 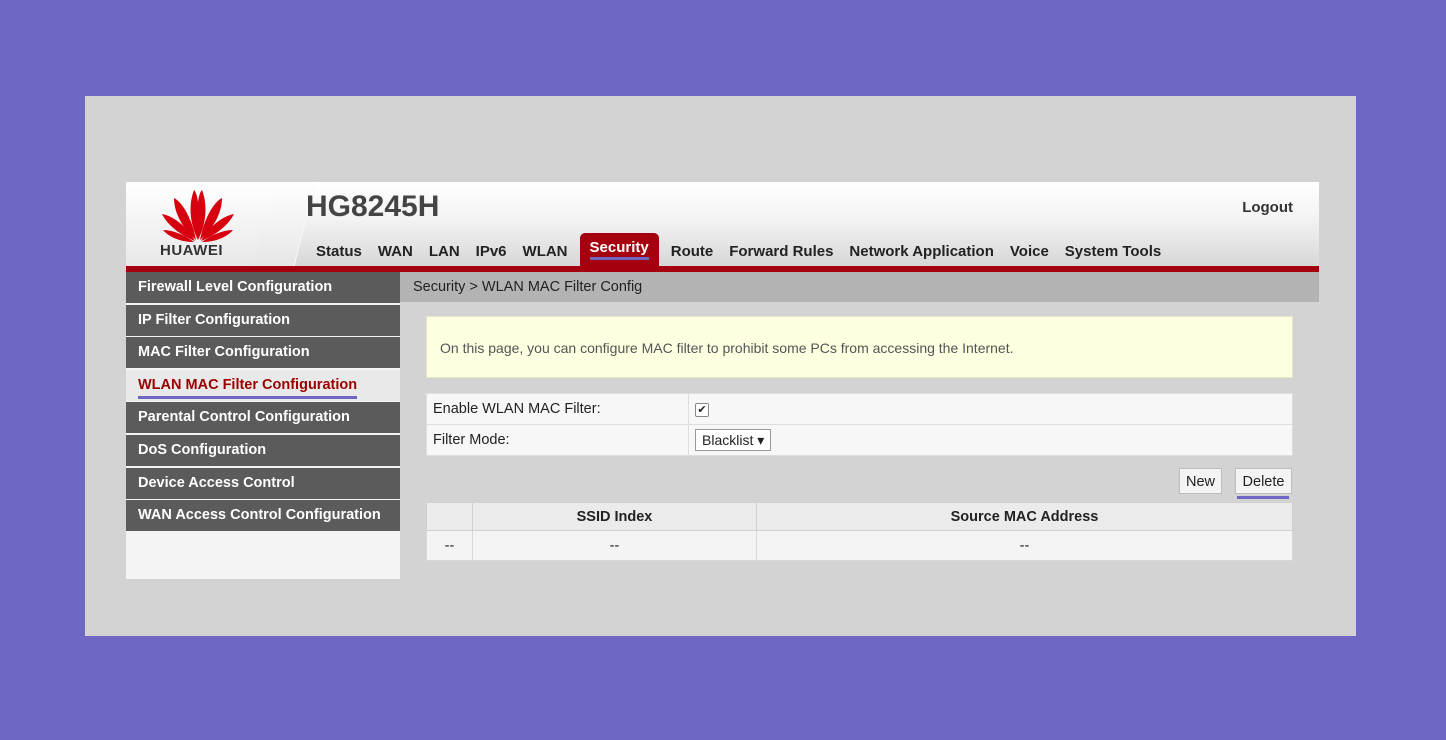 I want to click on sidebar-item-firewall-level: Firewall Level Configuration, so click(x=263, y=287).